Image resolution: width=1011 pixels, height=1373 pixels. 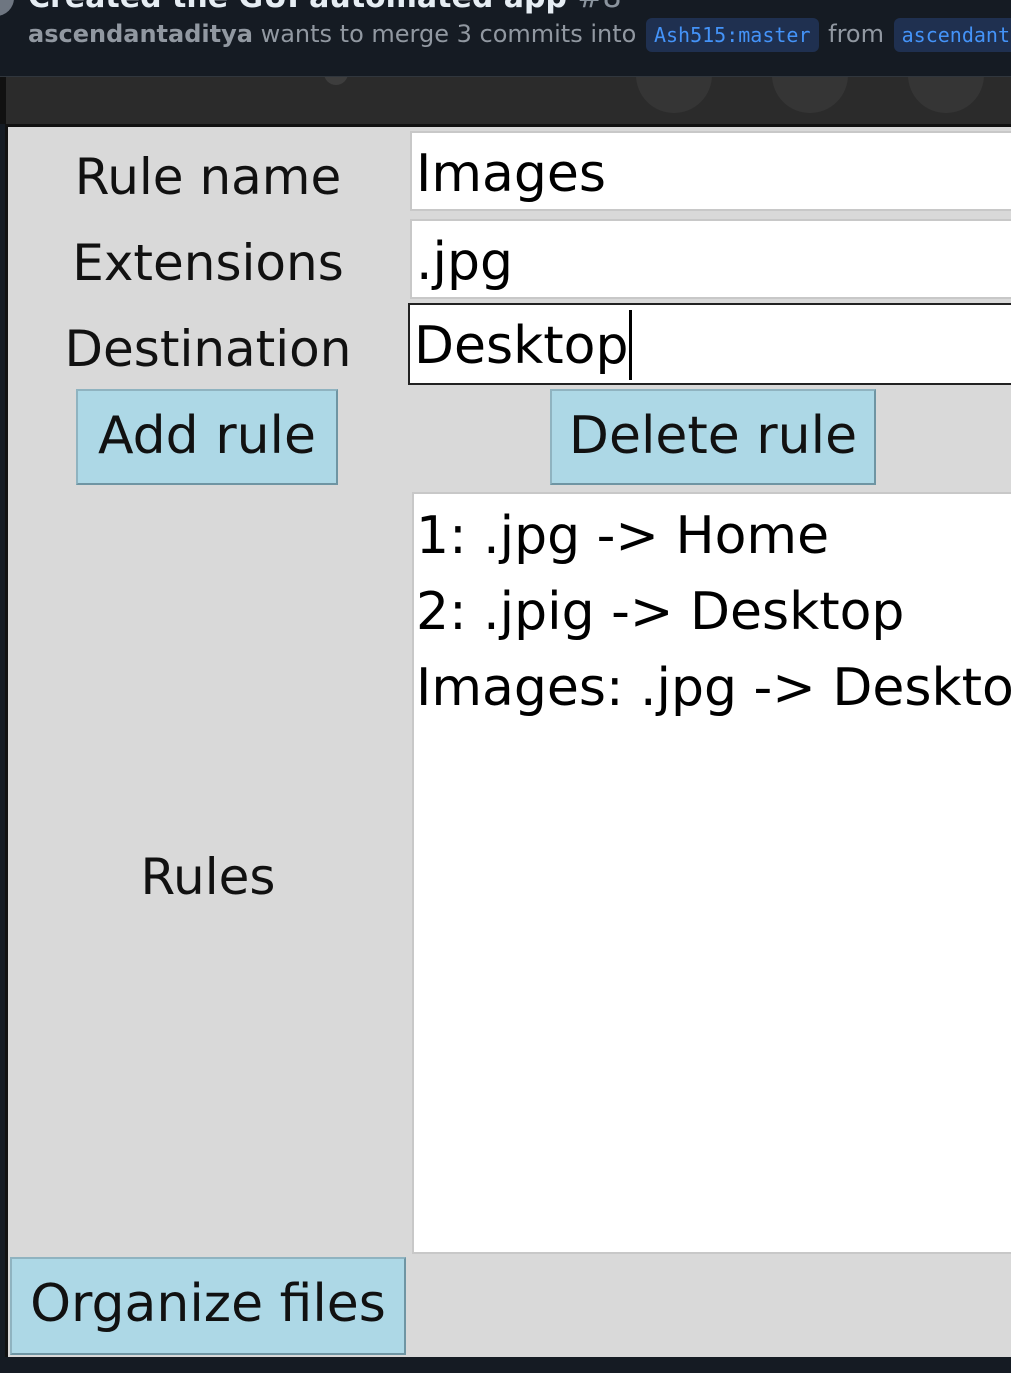 What do you see at coordinates (599, 7) in the screenshot?
I see `pr-number: #8` at bounding box center [599, 7].